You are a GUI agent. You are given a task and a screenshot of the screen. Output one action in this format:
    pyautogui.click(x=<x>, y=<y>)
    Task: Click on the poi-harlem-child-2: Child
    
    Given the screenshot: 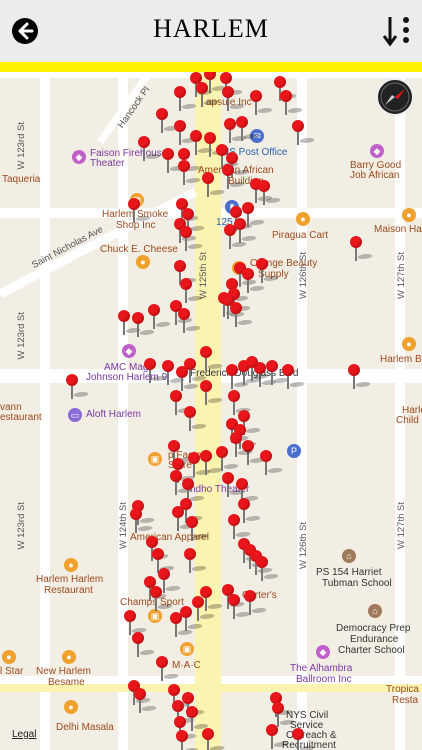 What is the action you would take?
    pyautogui.click(x=407, y=420)
    